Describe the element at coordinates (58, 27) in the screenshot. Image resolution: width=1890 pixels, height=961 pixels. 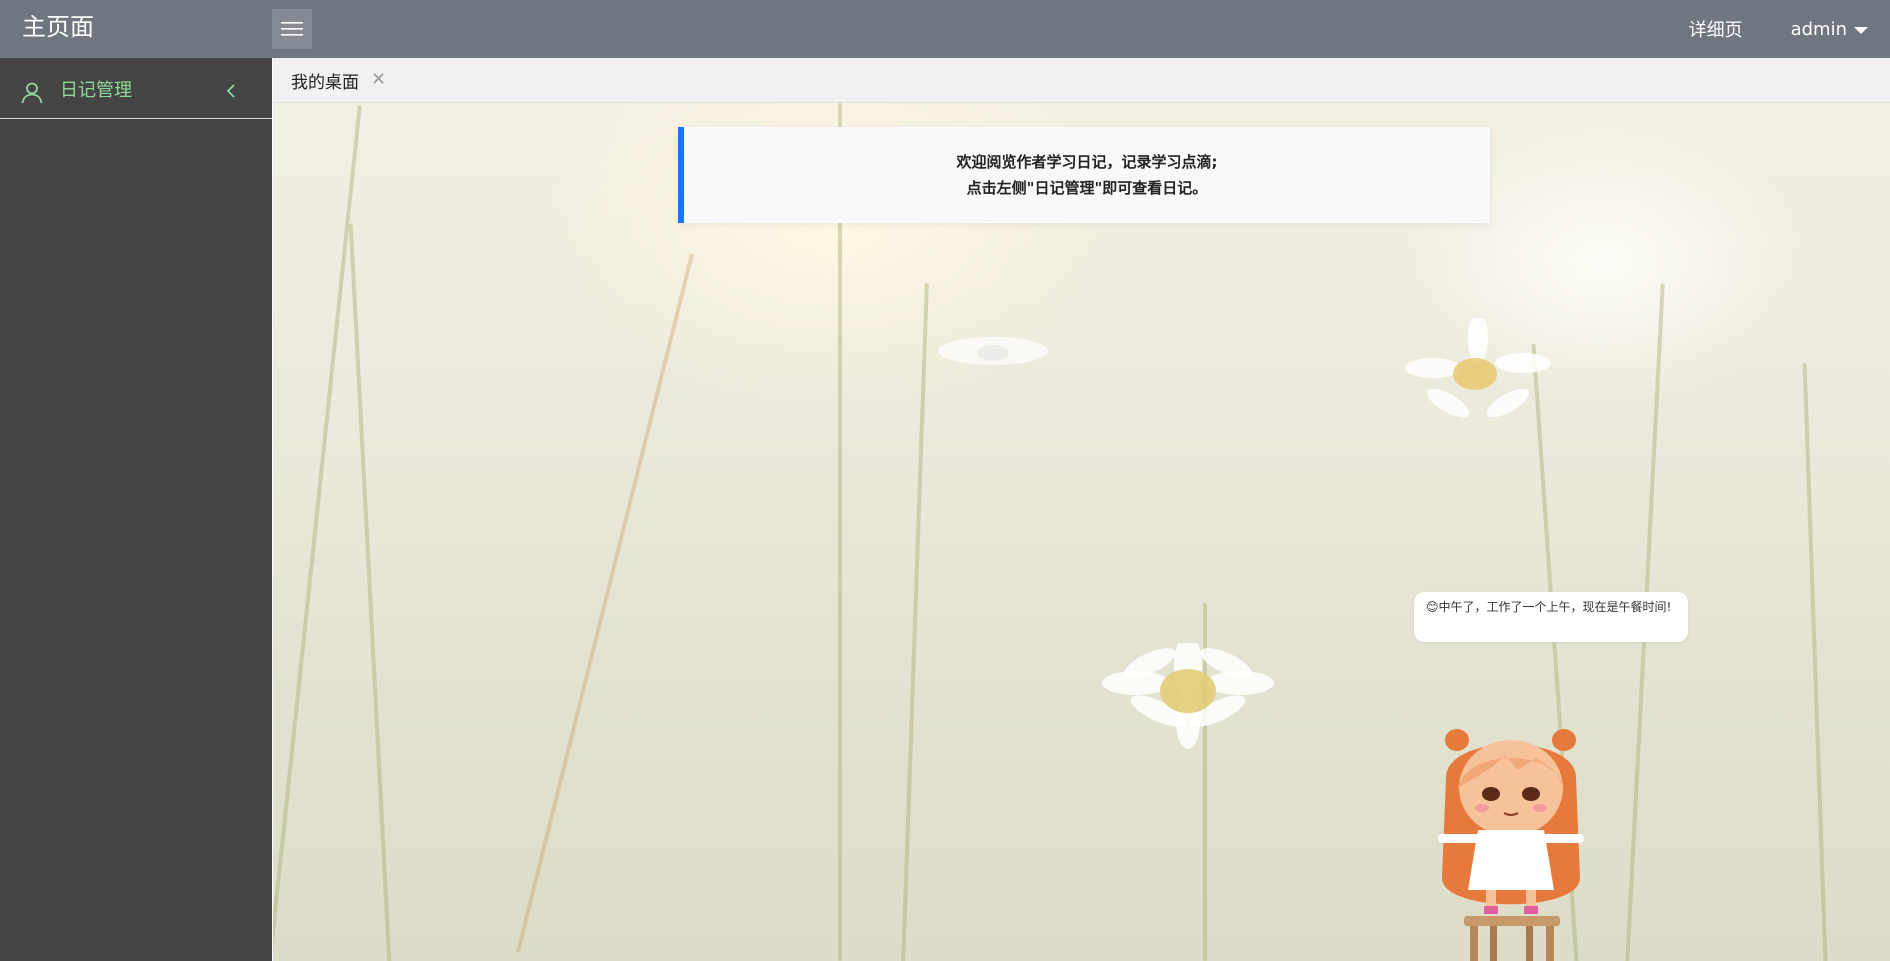
I see `brand-title: 主页面` at that location.